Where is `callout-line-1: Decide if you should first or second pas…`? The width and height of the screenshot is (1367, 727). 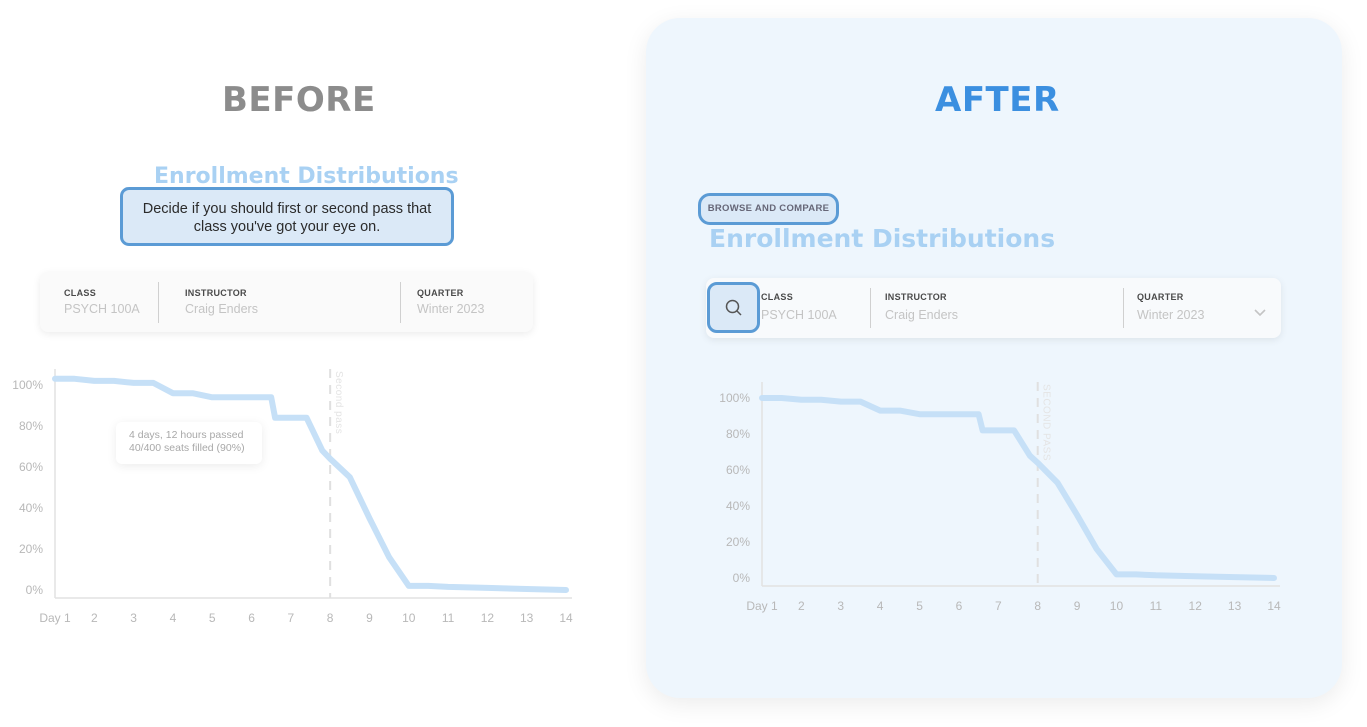
callout-line-1: Decide if you should first or second pas… is located at coordinates (287, 209).